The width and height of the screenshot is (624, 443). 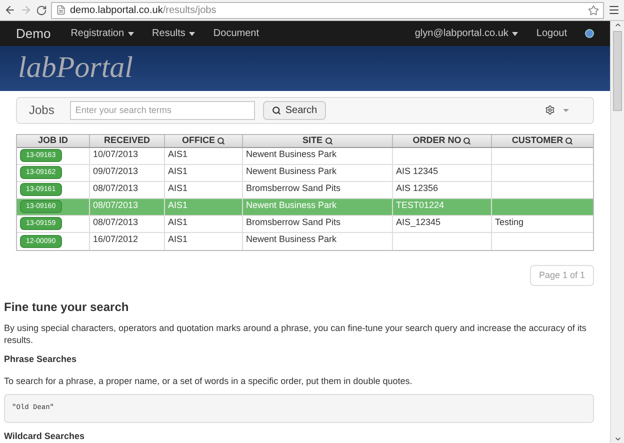 What do you see at coordinates (318, 140) in the screenshot?
I see `column-header: SITE` at bounding box center [318, 140].